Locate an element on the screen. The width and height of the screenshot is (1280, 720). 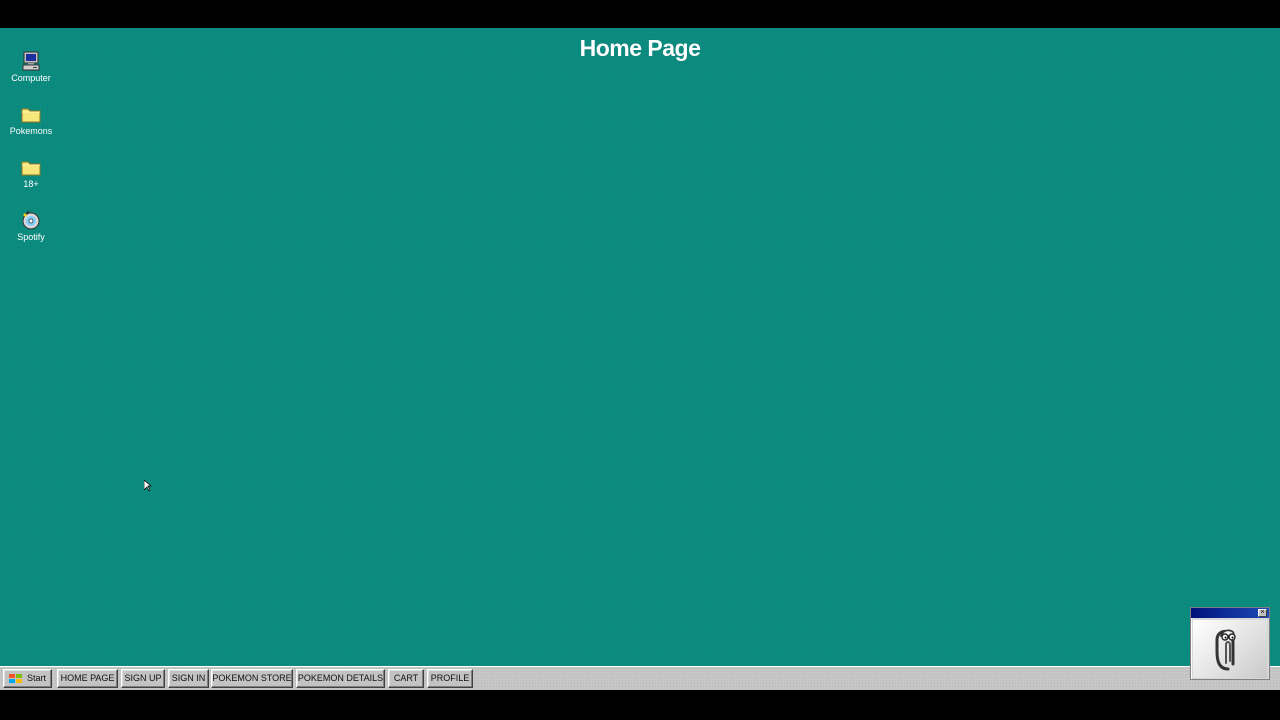
paperclip-assistant-icon is located at coordinates (1225, 650).